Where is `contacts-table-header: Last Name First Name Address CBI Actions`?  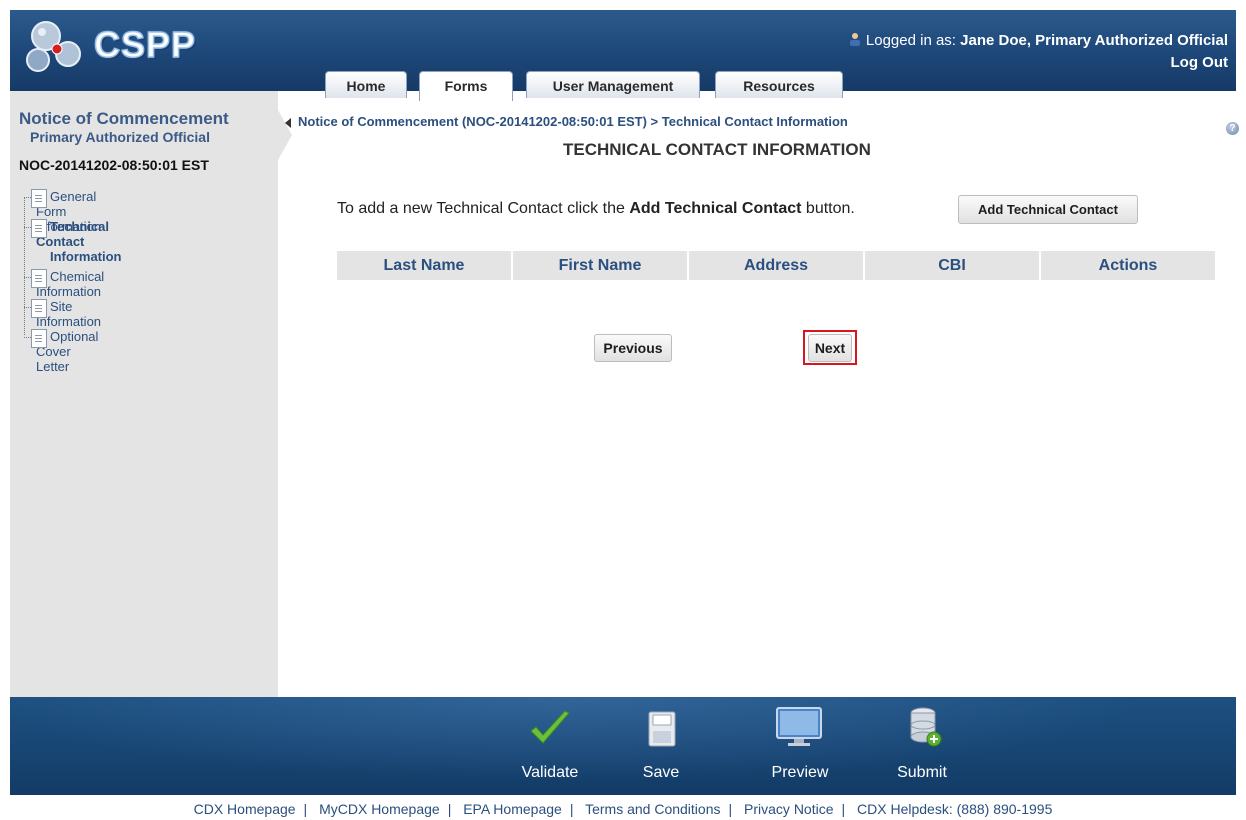
contacts-table-header: Last Name First Name Address CBI Actions is located at coordinates (776, 265).